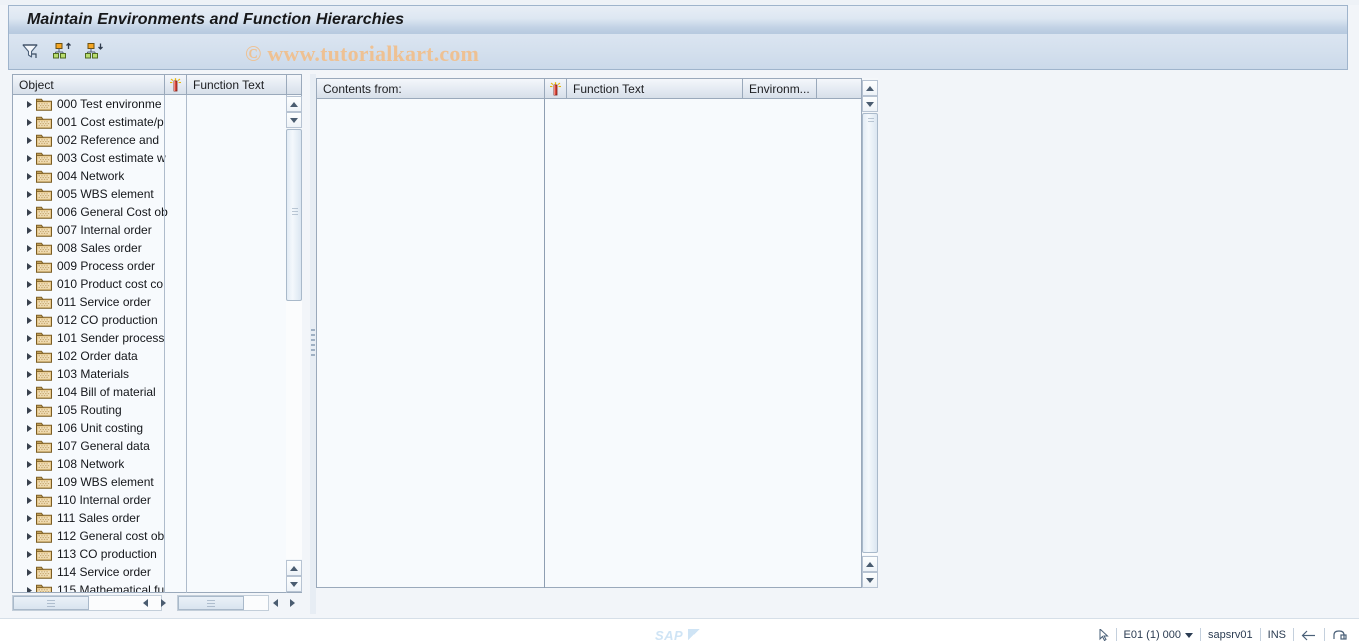 The width and height of the screenshot is (1359, 641). I want to click on candle-icon, so click(175, 84).